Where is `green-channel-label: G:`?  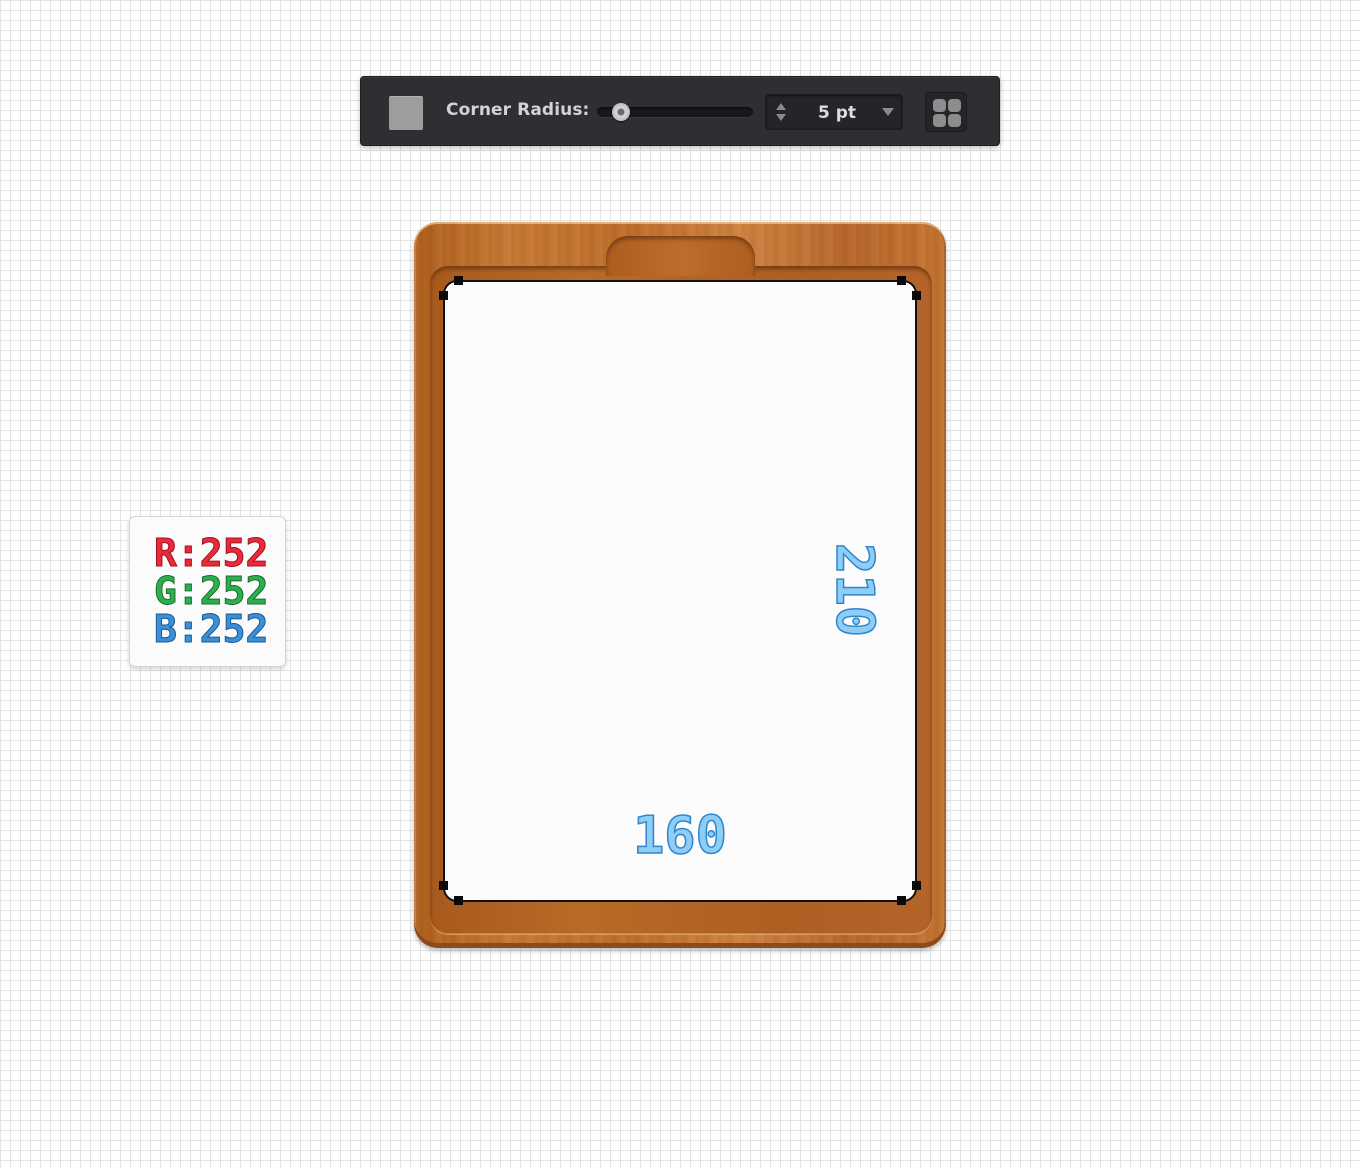
green-channel-label: G: is located at coordinates (177, 591).